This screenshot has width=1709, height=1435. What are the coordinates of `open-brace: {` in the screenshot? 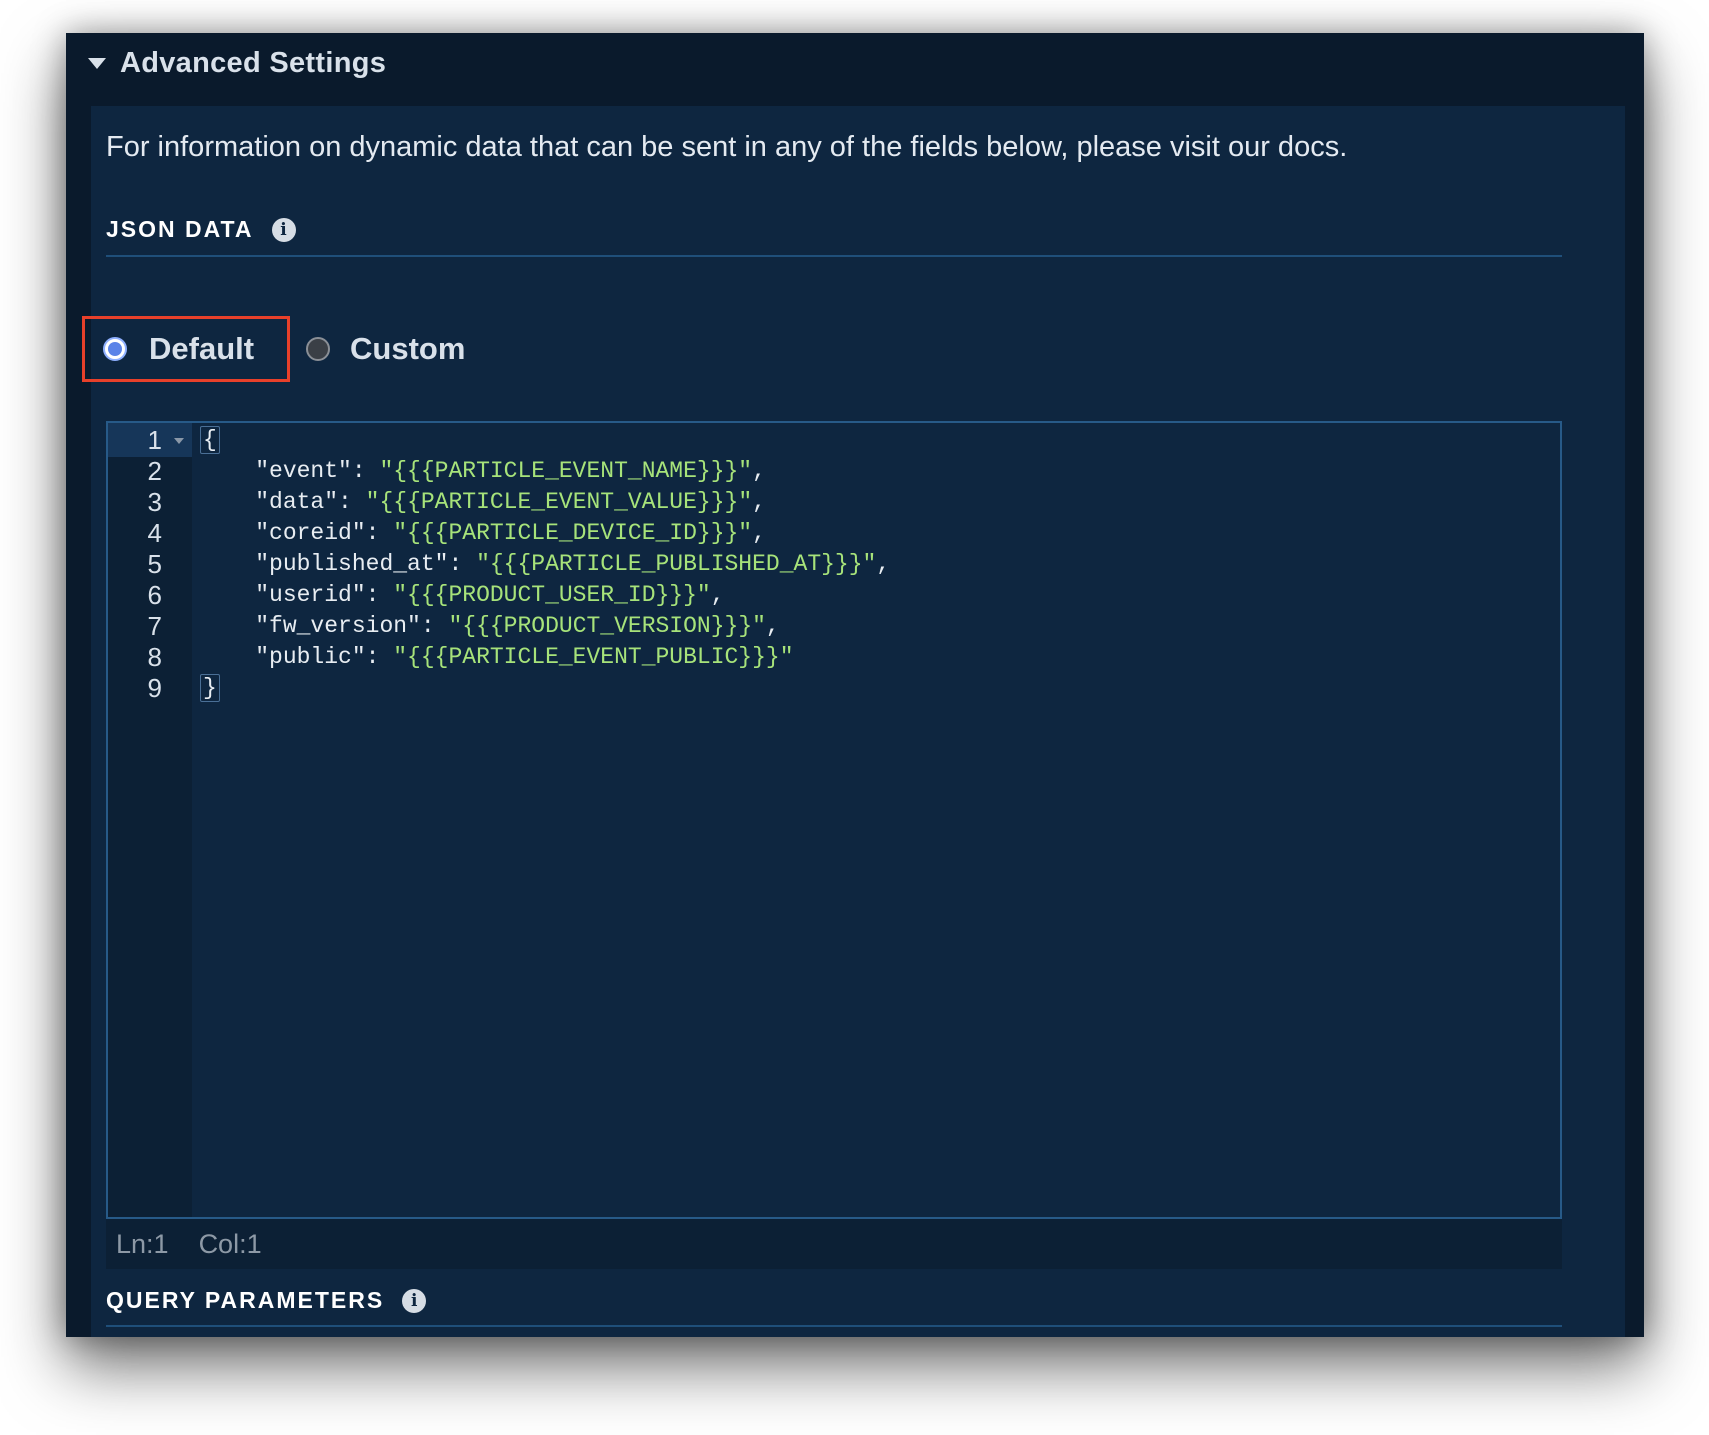 It's located at (210, 440).